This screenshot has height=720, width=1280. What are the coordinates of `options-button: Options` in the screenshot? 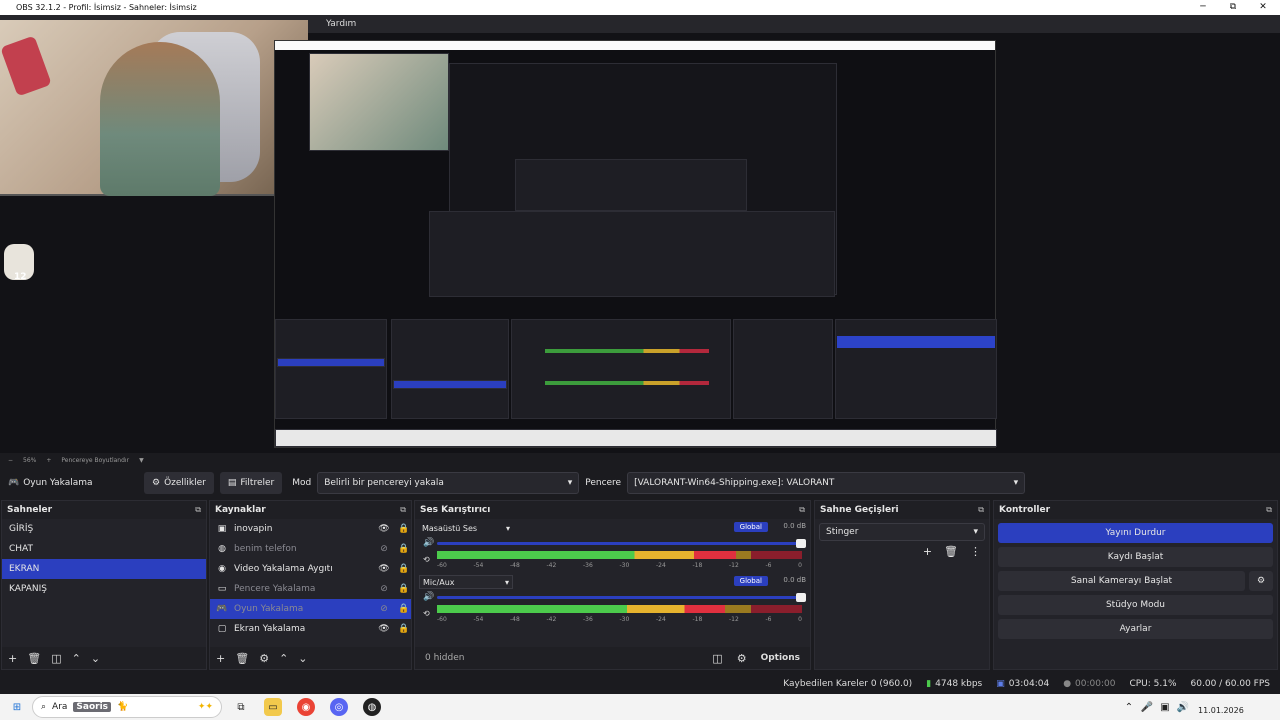 It's located at (780, 658).